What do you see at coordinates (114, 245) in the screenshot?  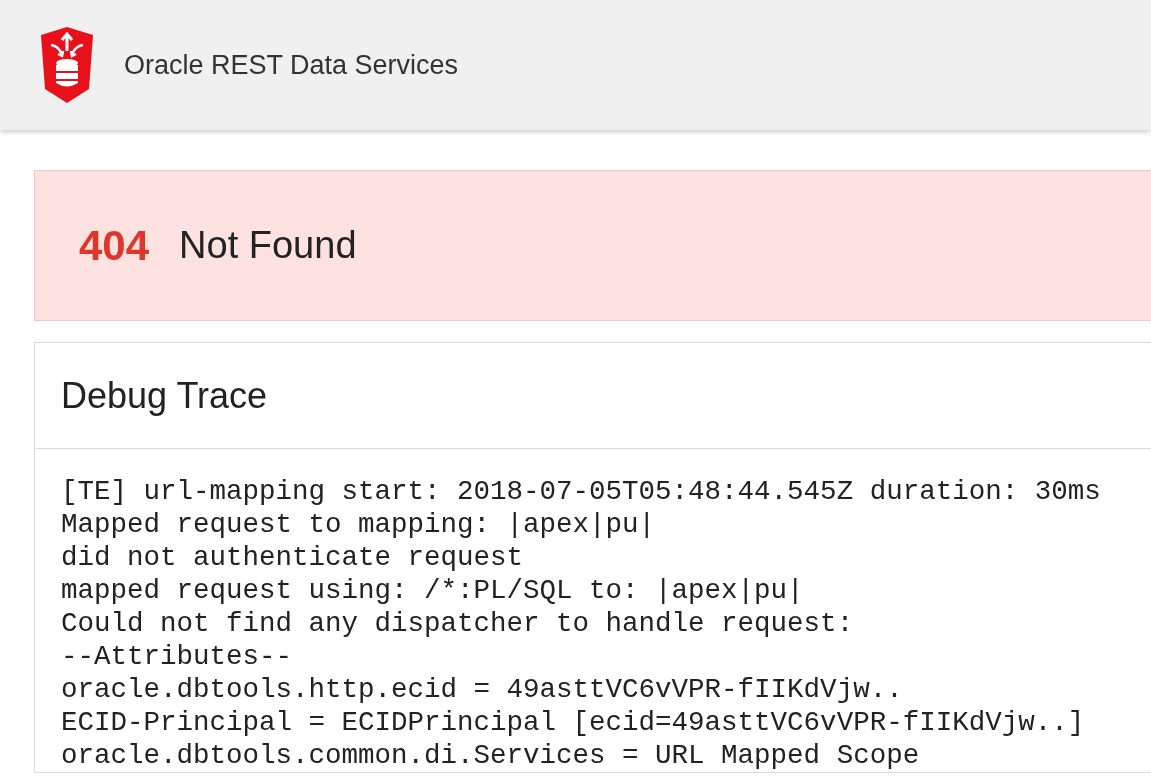 I see `error-code: 404` at bounding box center [114, 245].